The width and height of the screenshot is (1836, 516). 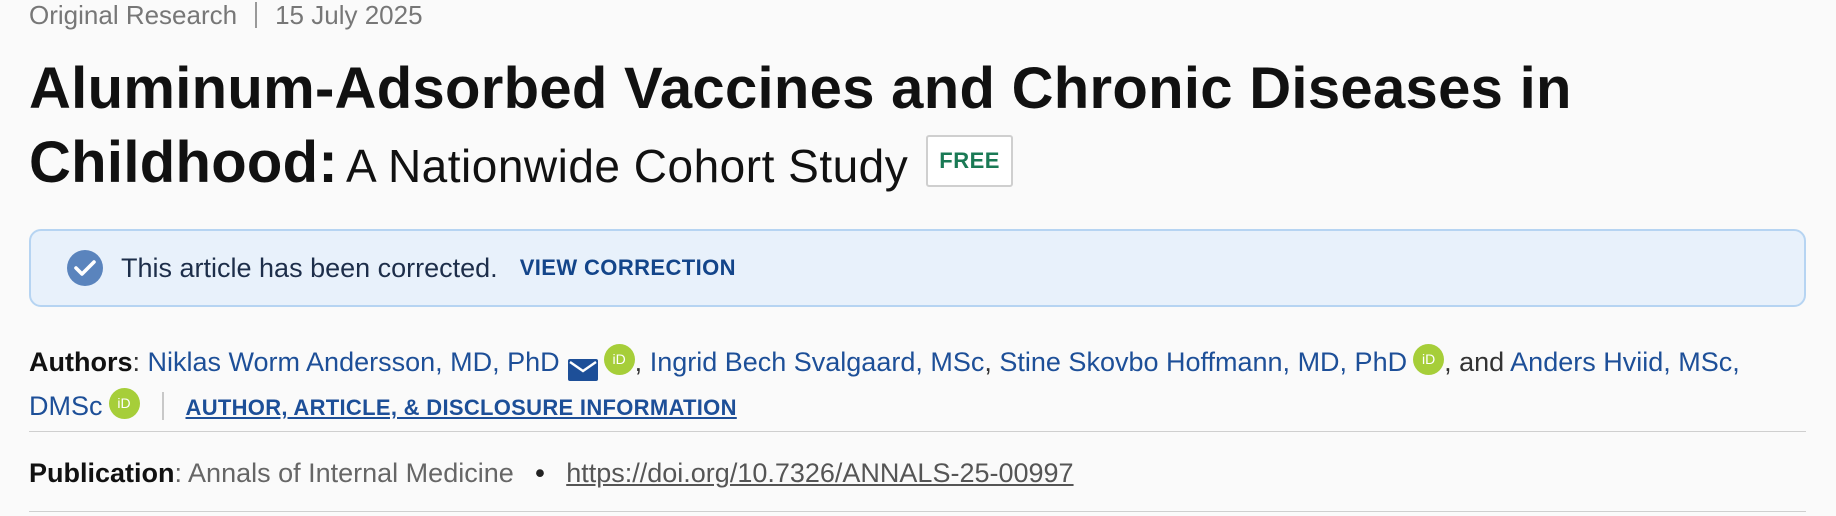 I want to click on article-type: Original Research, so click(x=133, y=15).